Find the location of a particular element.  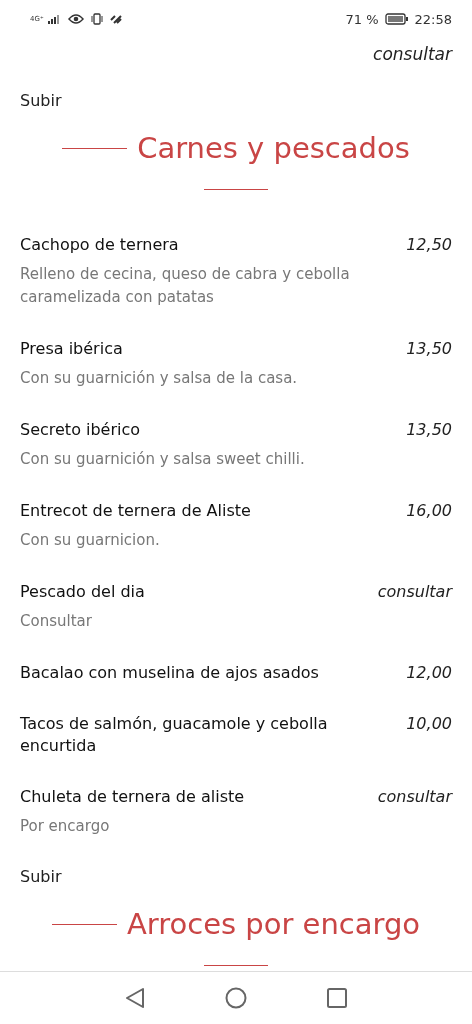

dish-name: Presa ibérica is located at coordinates (72, 349).